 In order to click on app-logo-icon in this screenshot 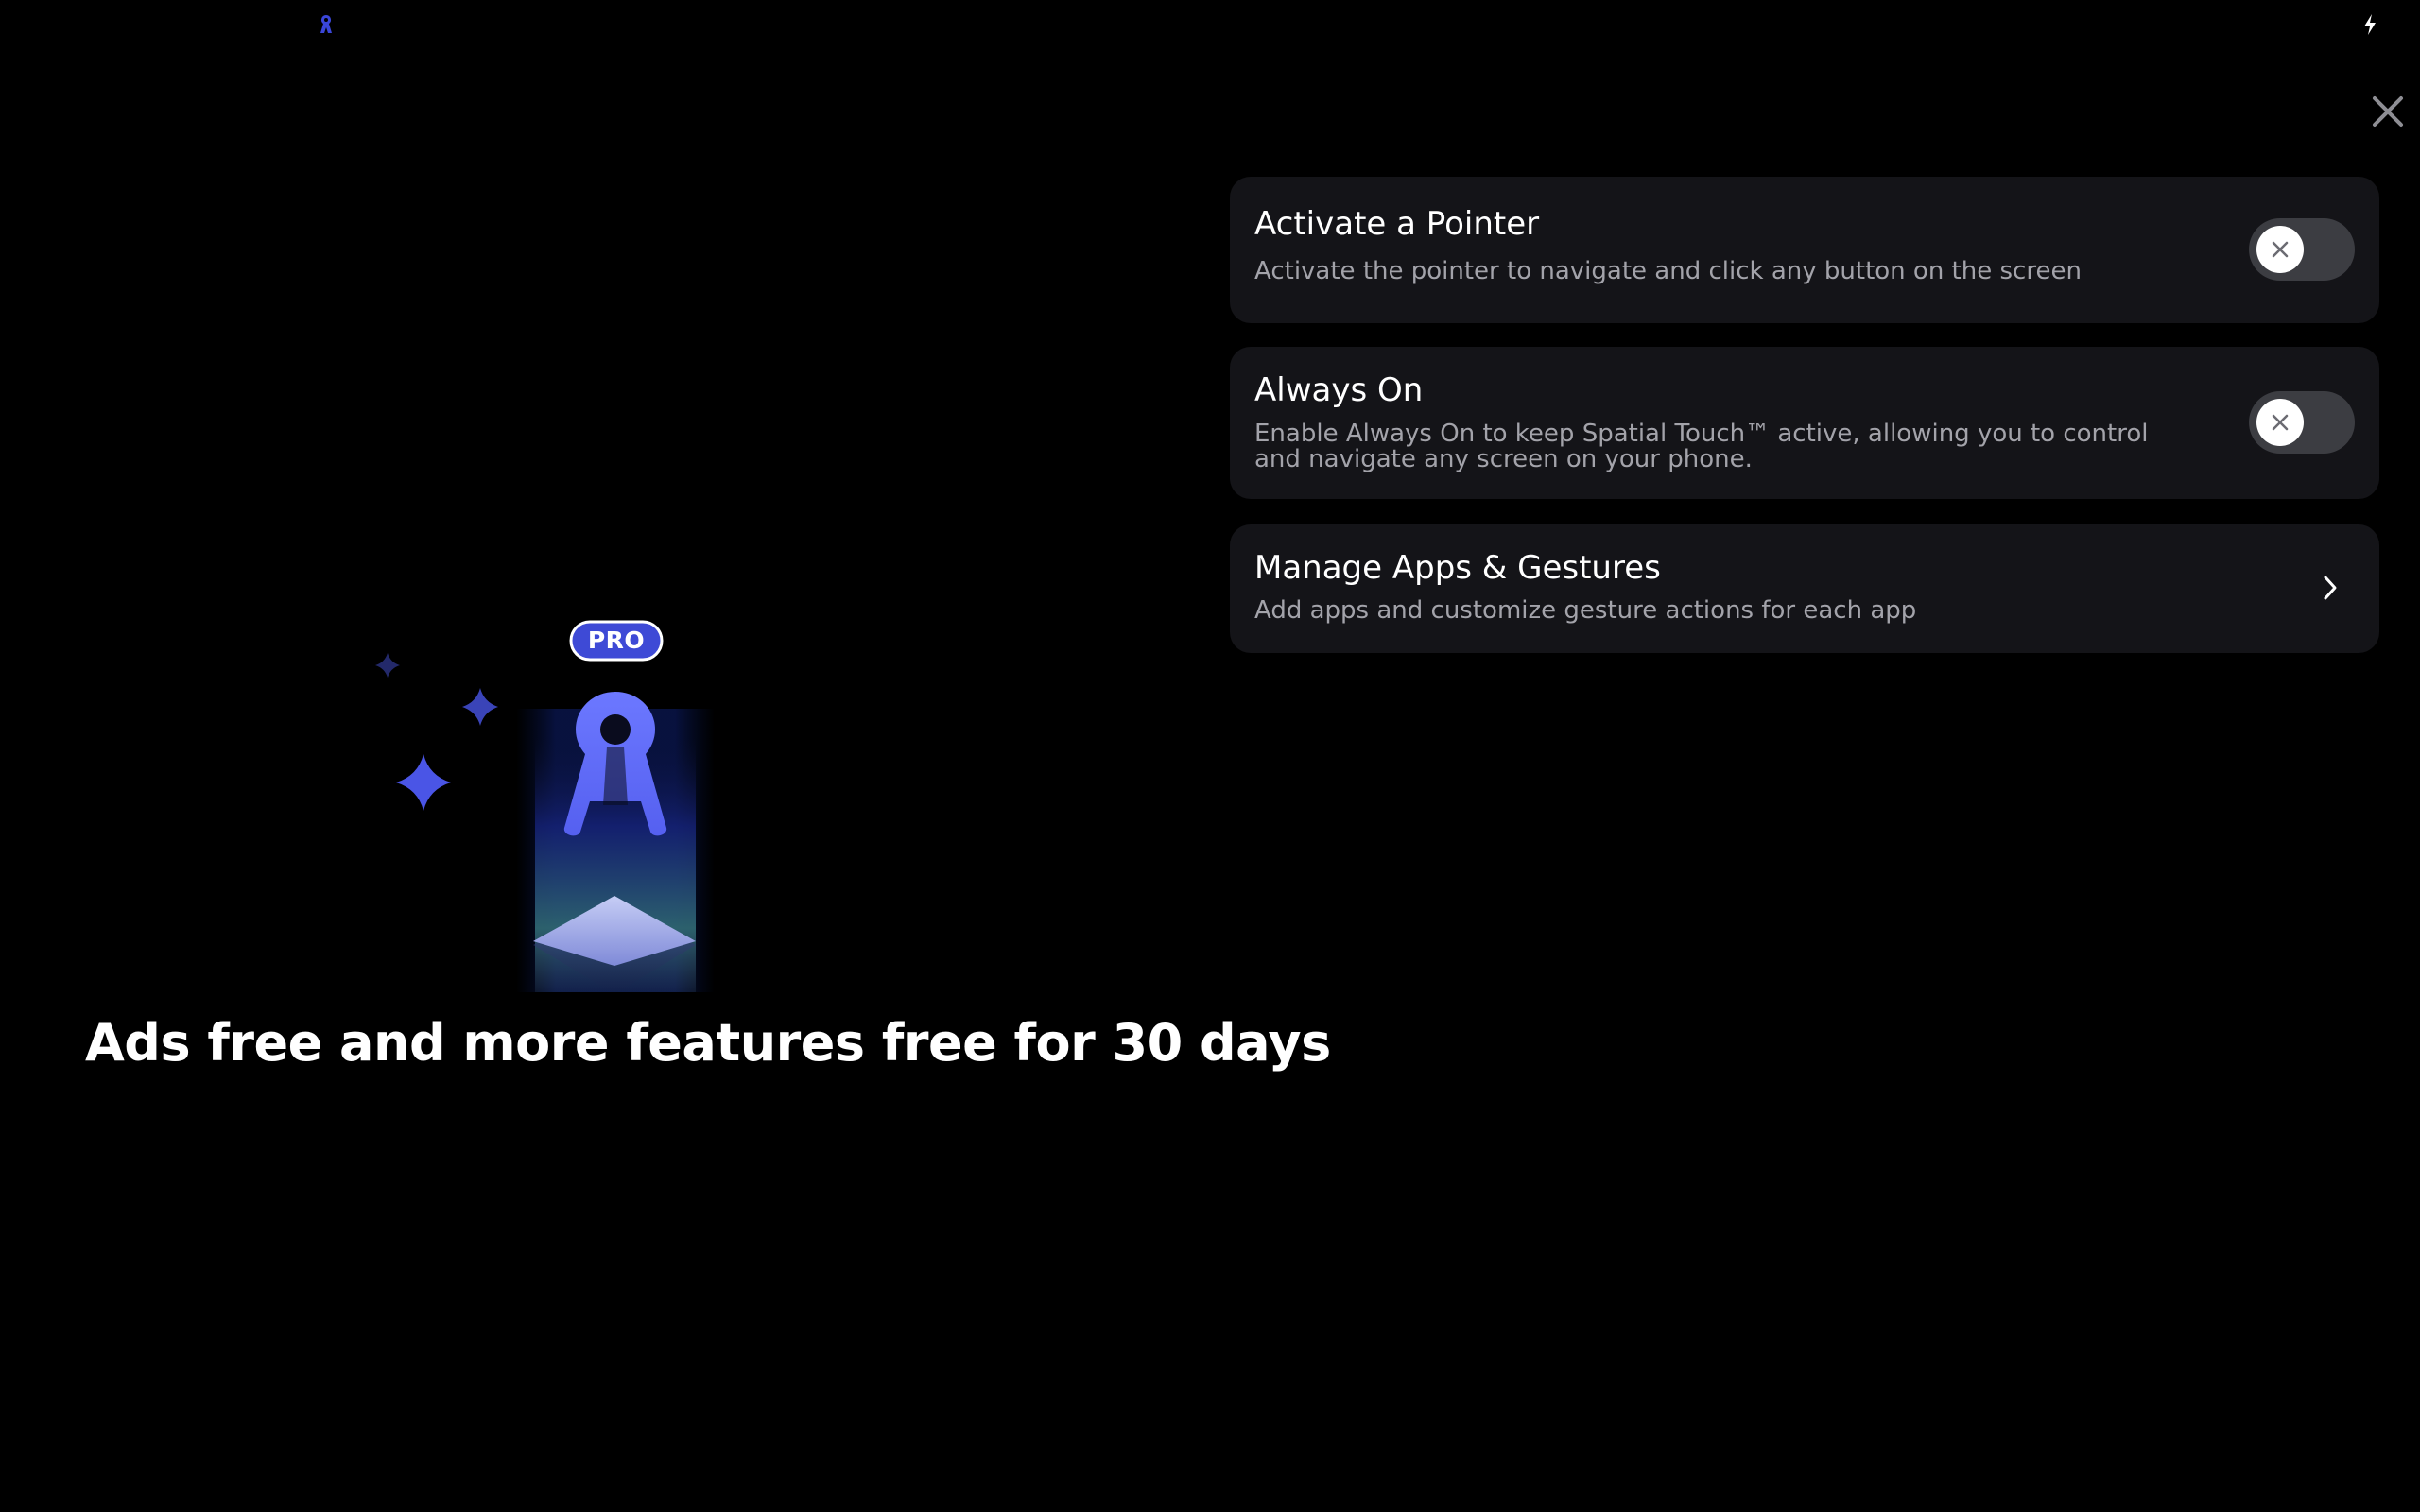, I will do `click(326, 24)`.